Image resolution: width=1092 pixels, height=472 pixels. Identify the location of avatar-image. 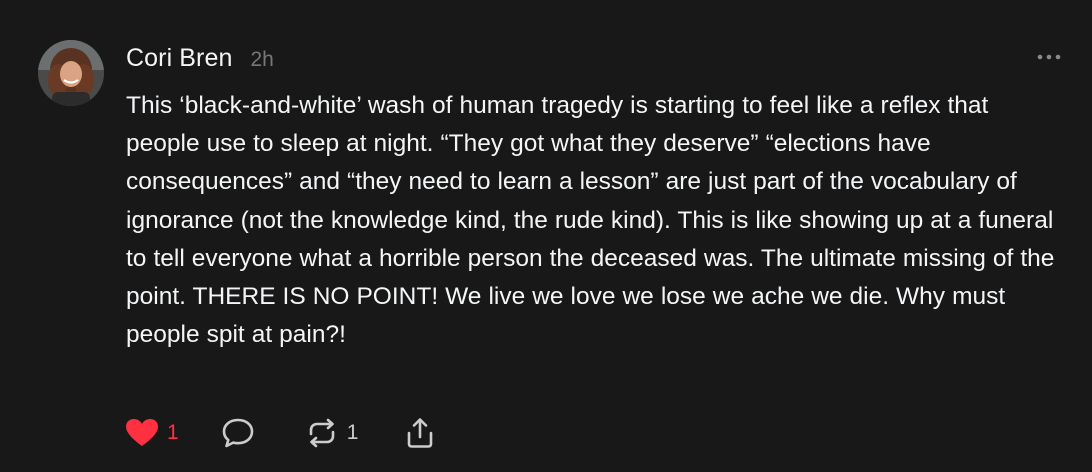
(71, 73).